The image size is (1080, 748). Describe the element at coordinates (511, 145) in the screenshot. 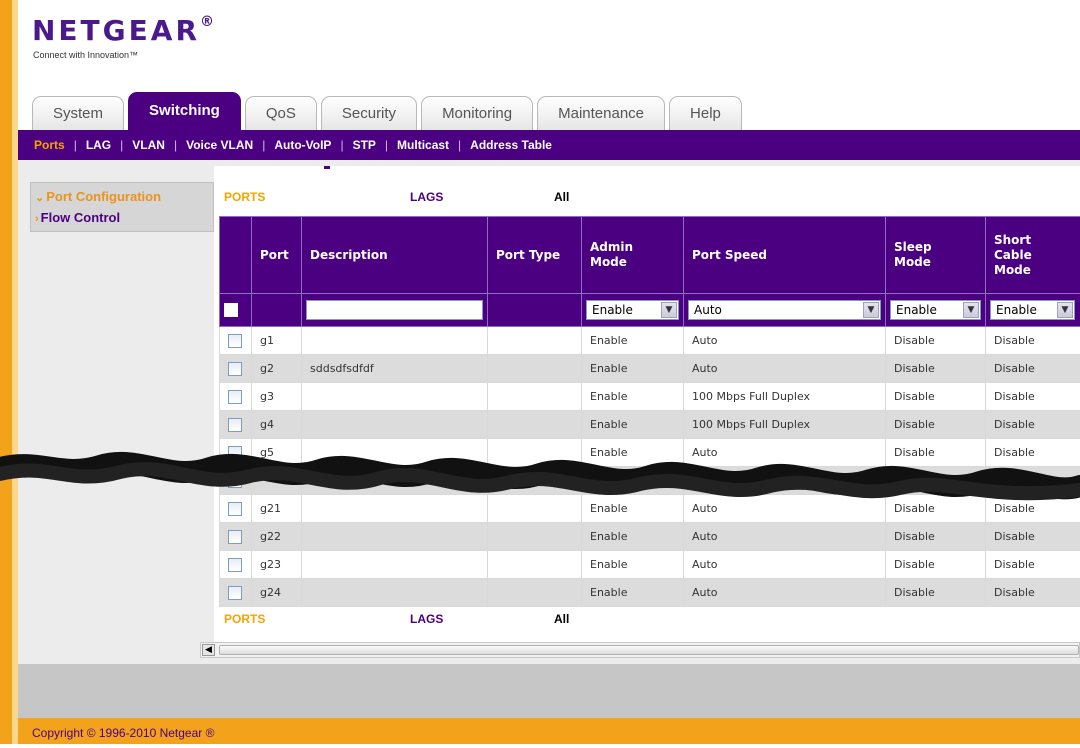

I see `subnav-address-table: Address Table` at that location.